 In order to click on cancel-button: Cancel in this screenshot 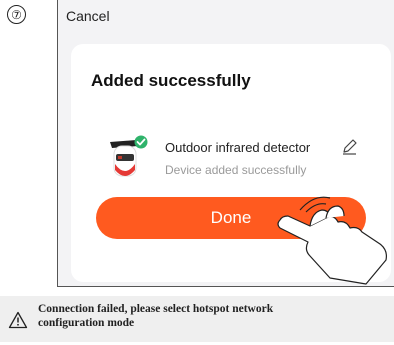, I will do `click(88, 16)`.